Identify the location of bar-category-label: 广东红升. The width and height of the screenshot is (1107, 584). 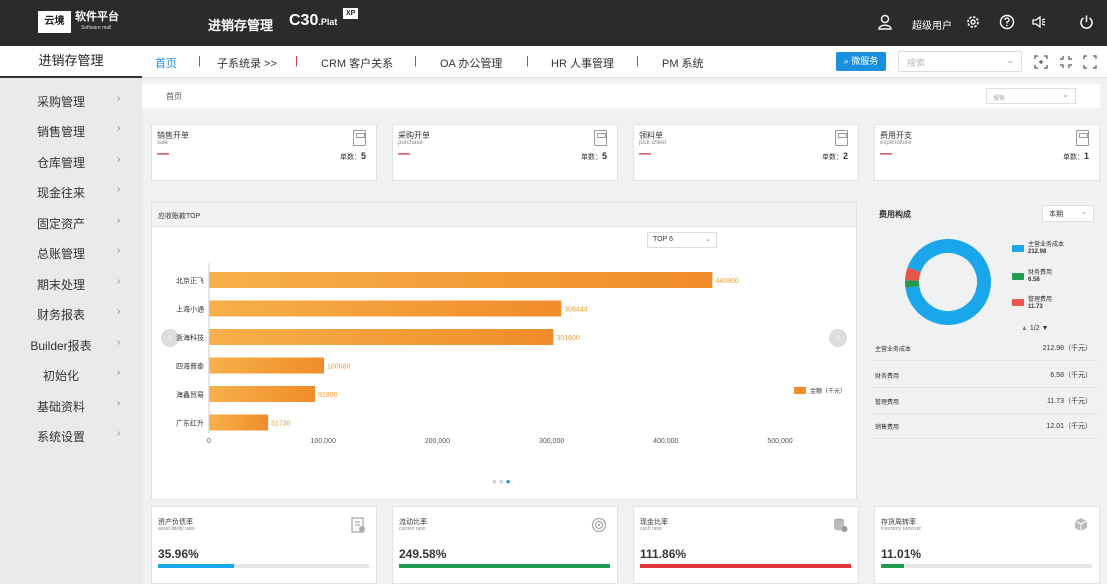
(190, 423).